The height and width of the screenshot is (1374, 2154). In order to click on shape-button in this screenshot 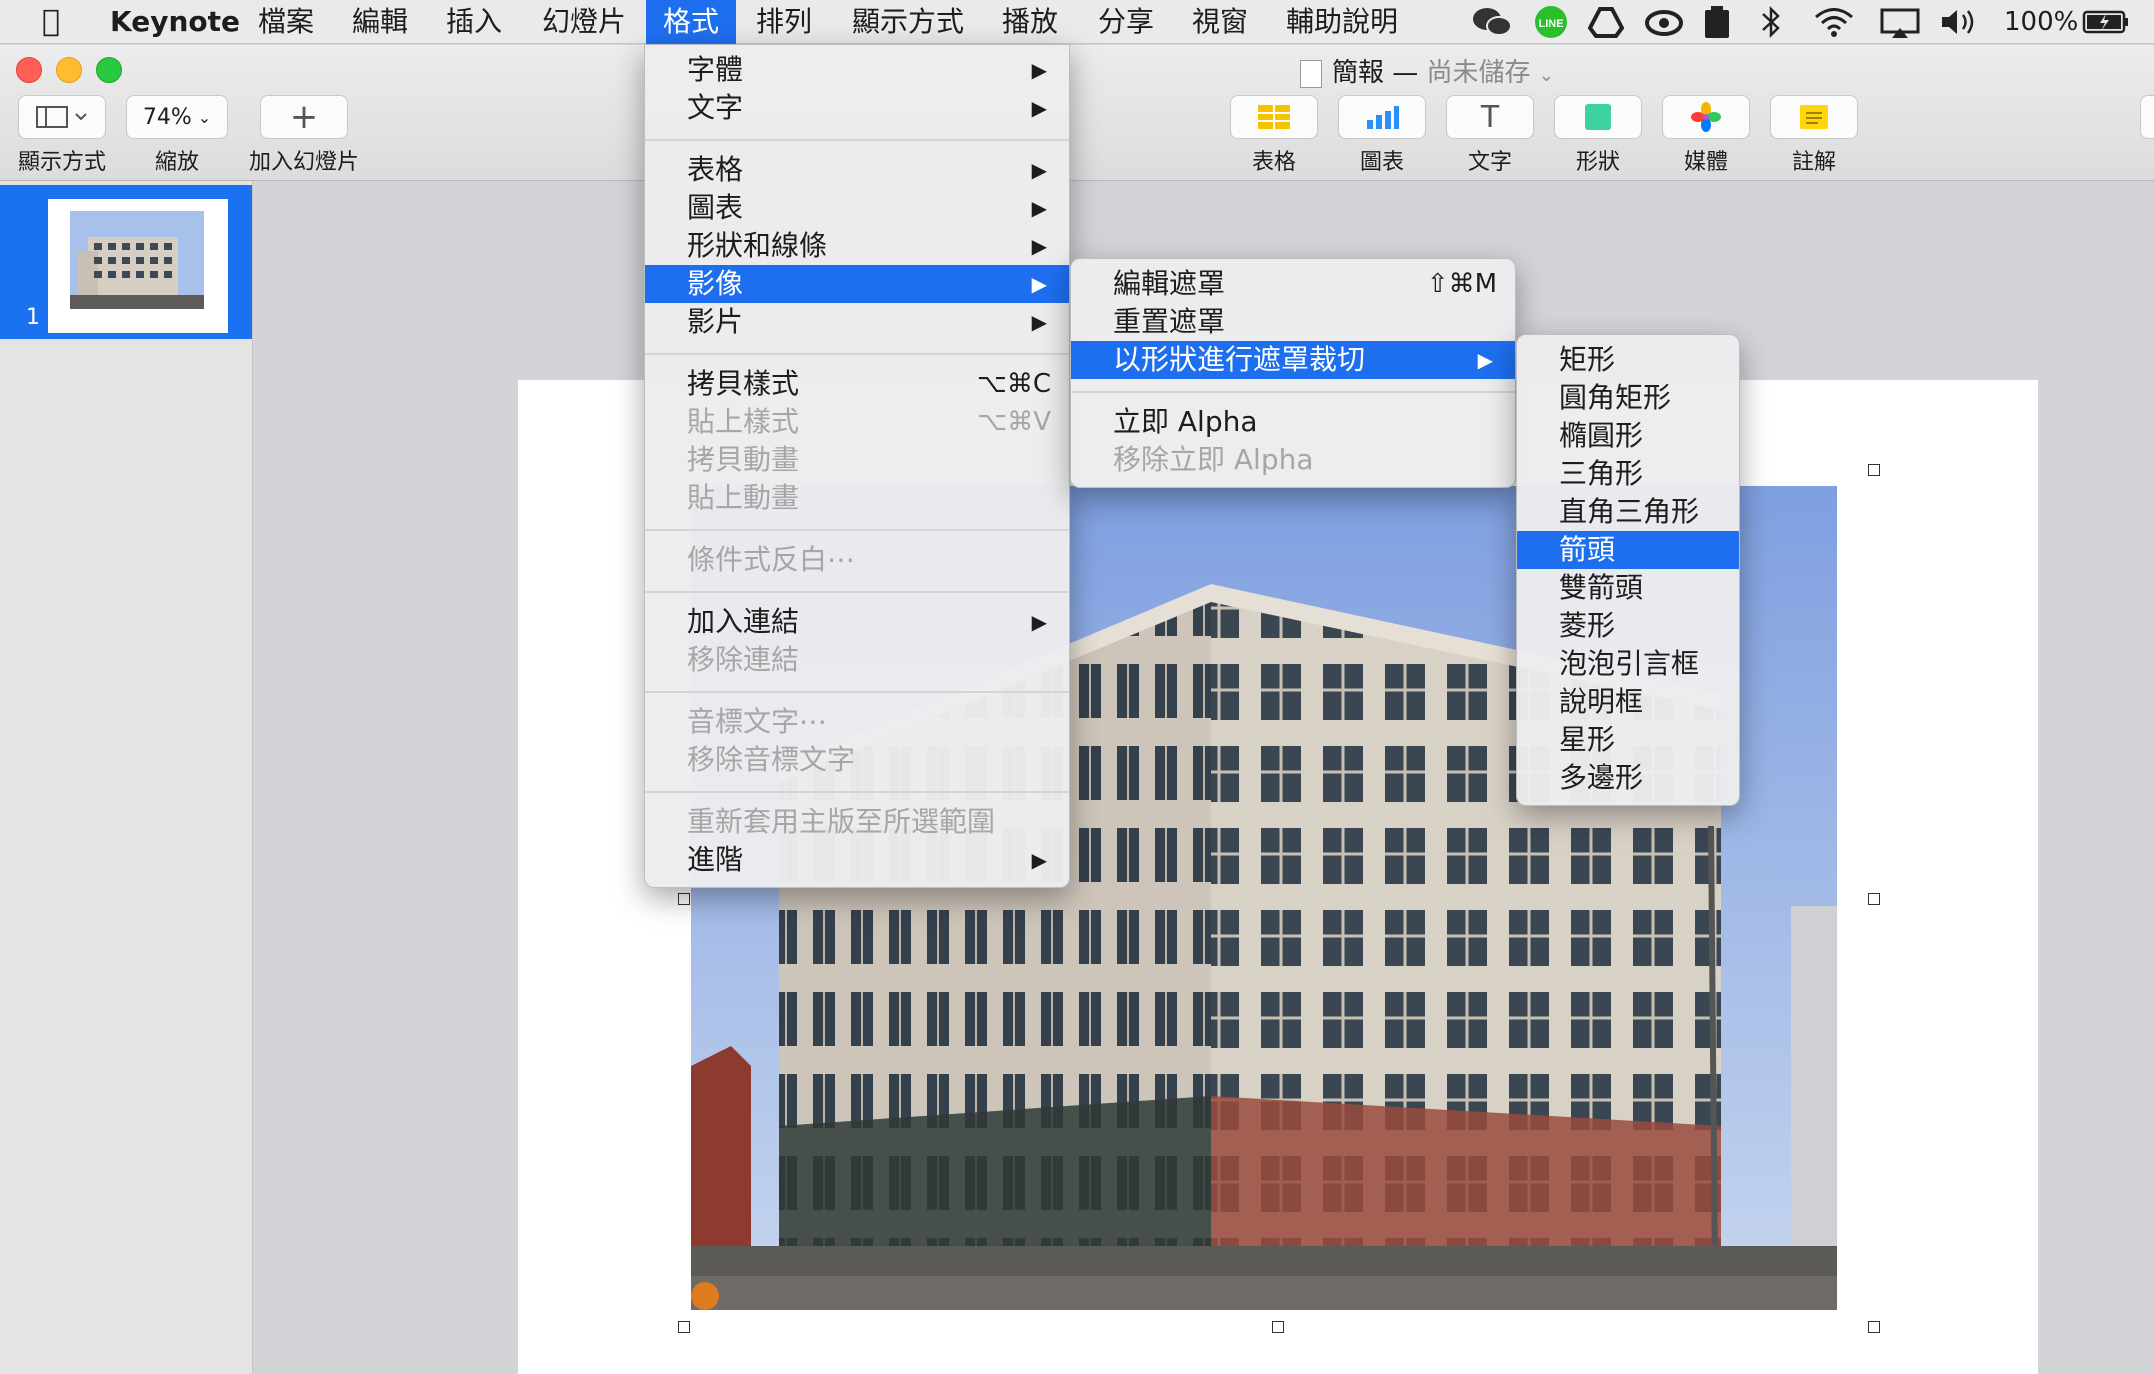, I will do `click(1598, 117)`.